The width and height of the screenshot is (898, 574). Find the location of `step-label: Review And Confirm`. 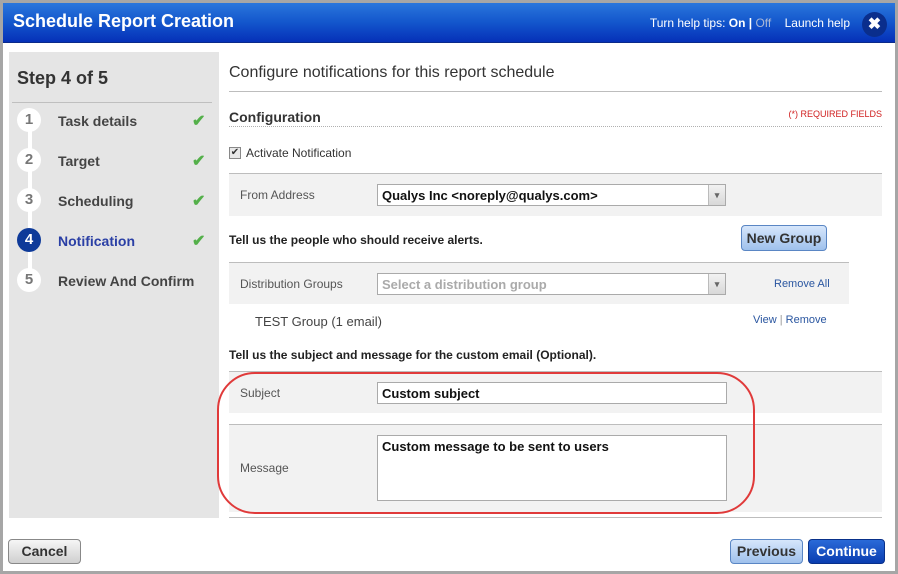

step-label: Review And Confirm is located at coordinates (126, 281).